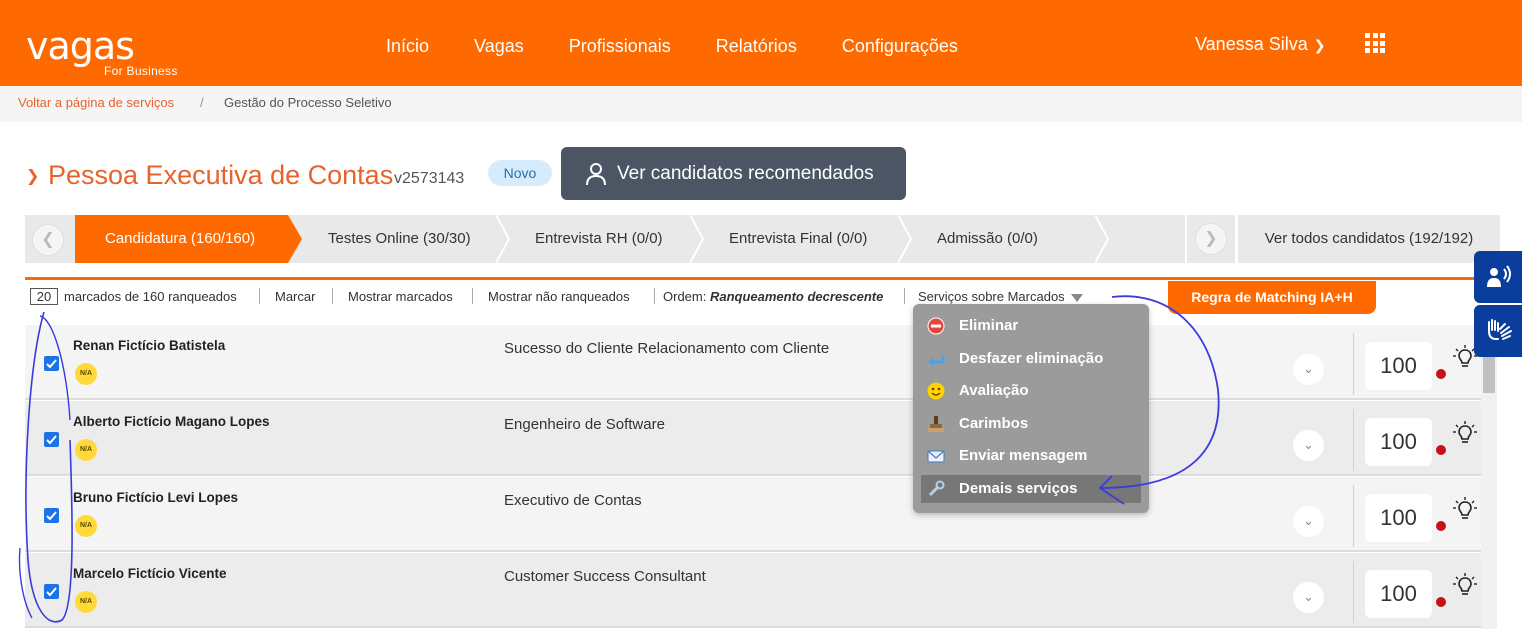 The image size is (1522, 629). I want to click on audio-description-icon, so click(1499, 276).